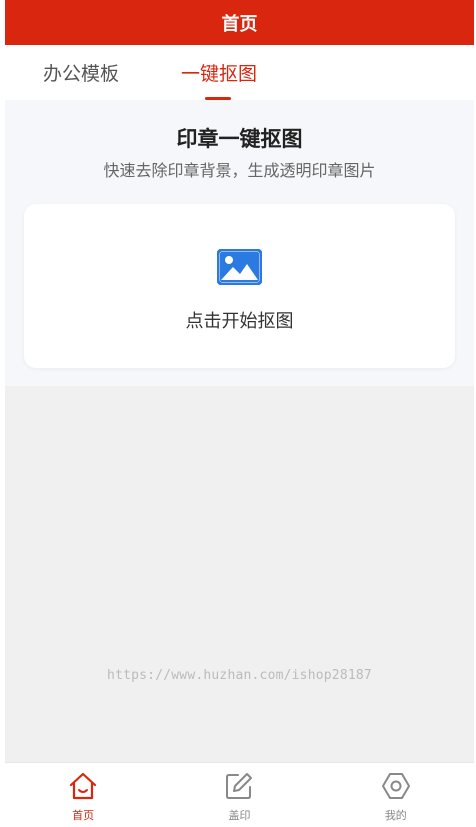 This screenshot has height=827, width=476. What do you see at coordinates (239, 320) in the screenshot?
I see `upload-card-label: 点击开始抠图` at bounding box center [239, 320].